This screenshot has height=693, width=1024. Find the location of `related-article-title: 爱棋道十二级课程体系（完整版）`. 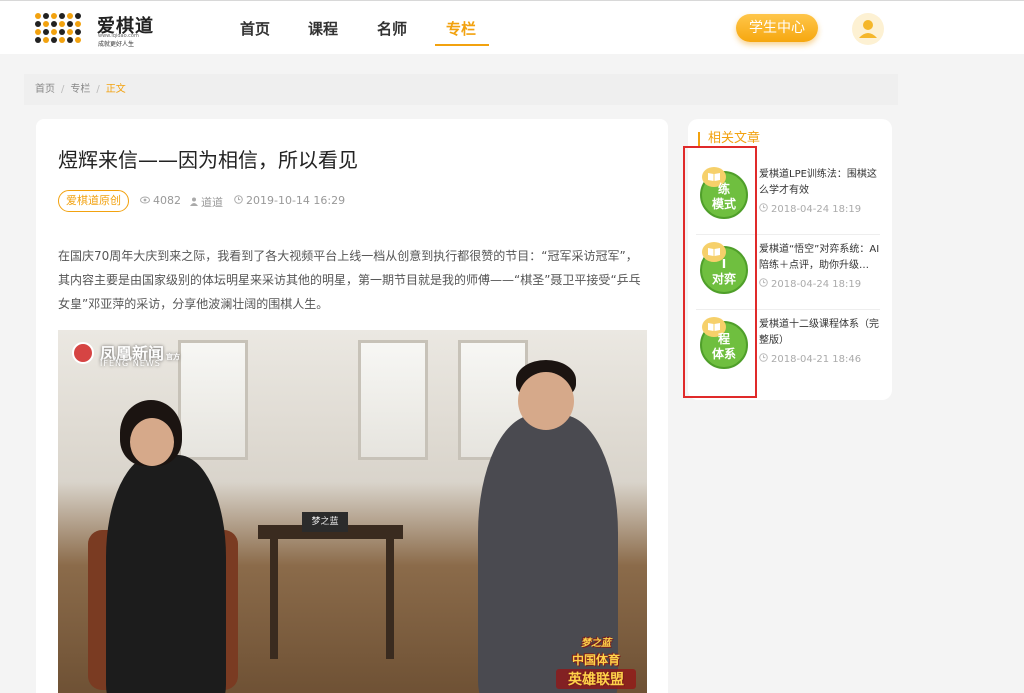

related-article-title: 爱棋道十二级课程体系（完整版） is located at coordinates (819, 332).